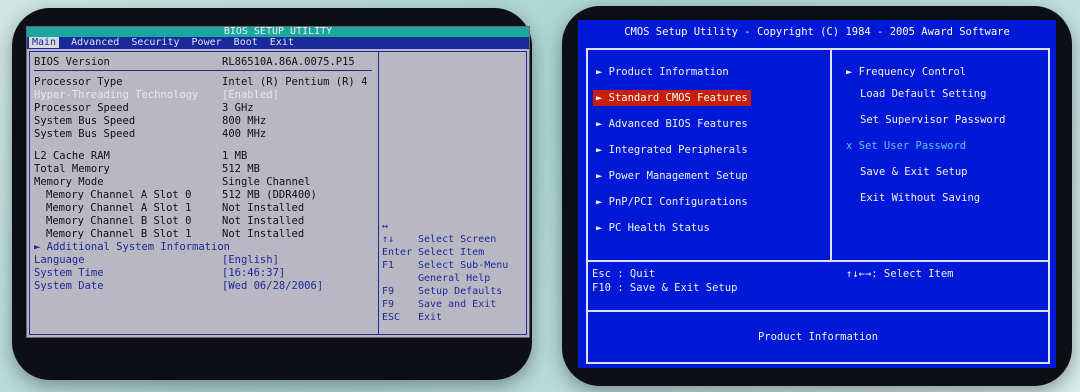 This screenshot has width=1080, height=392. What do you see at coordinates (653, 228) in the screenshot?
I see `menu-pc-health-status: ► PC Health Status` at bounding box center [653, 228].